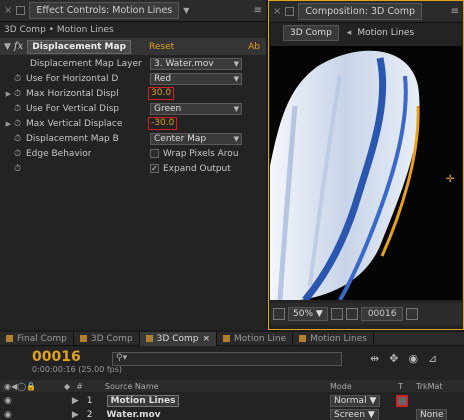 The height and width of the screenshot is (420, 464). Describe the element at coordinates (161, 47) in the screenshot. I see `reset-link: Reset` at that location.